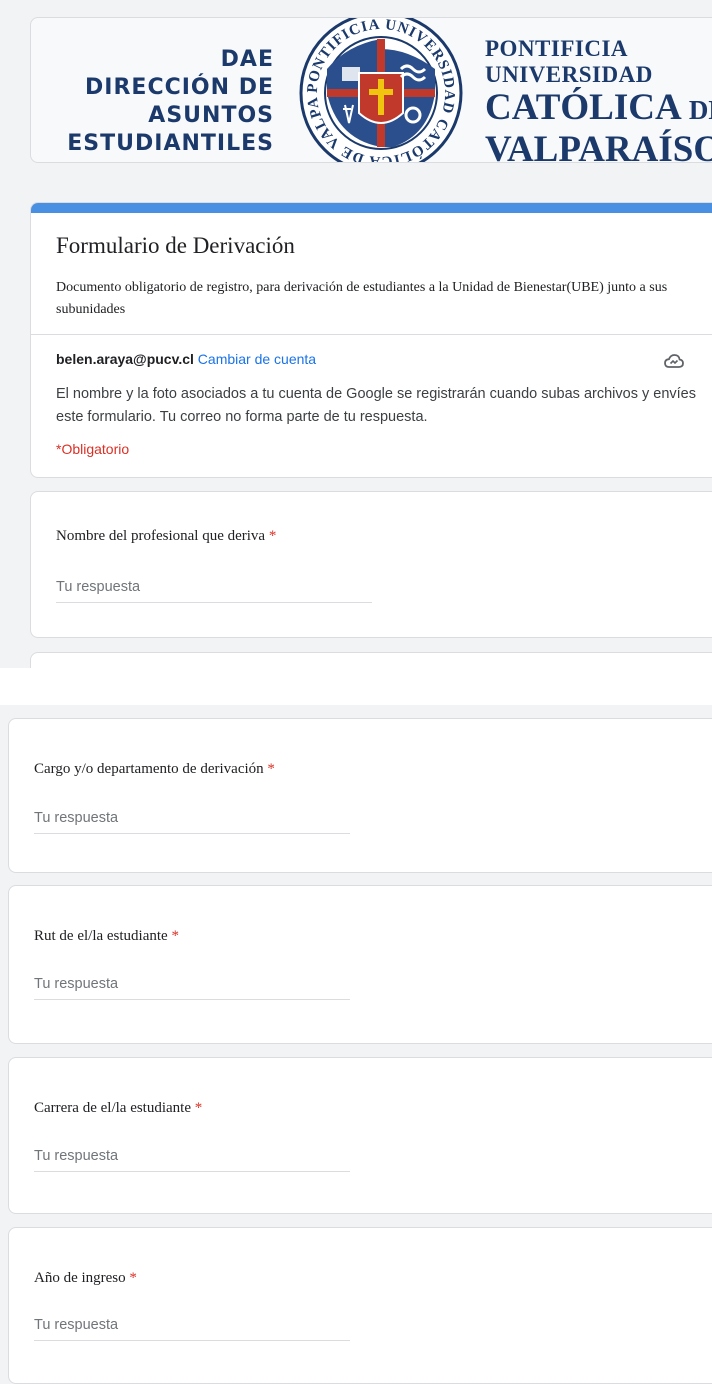 Image resolution: width=712 pixels, height=1384 pixels. I want to click on question-label: Cargo y/o departamento de derivación *, so click(154, 769).